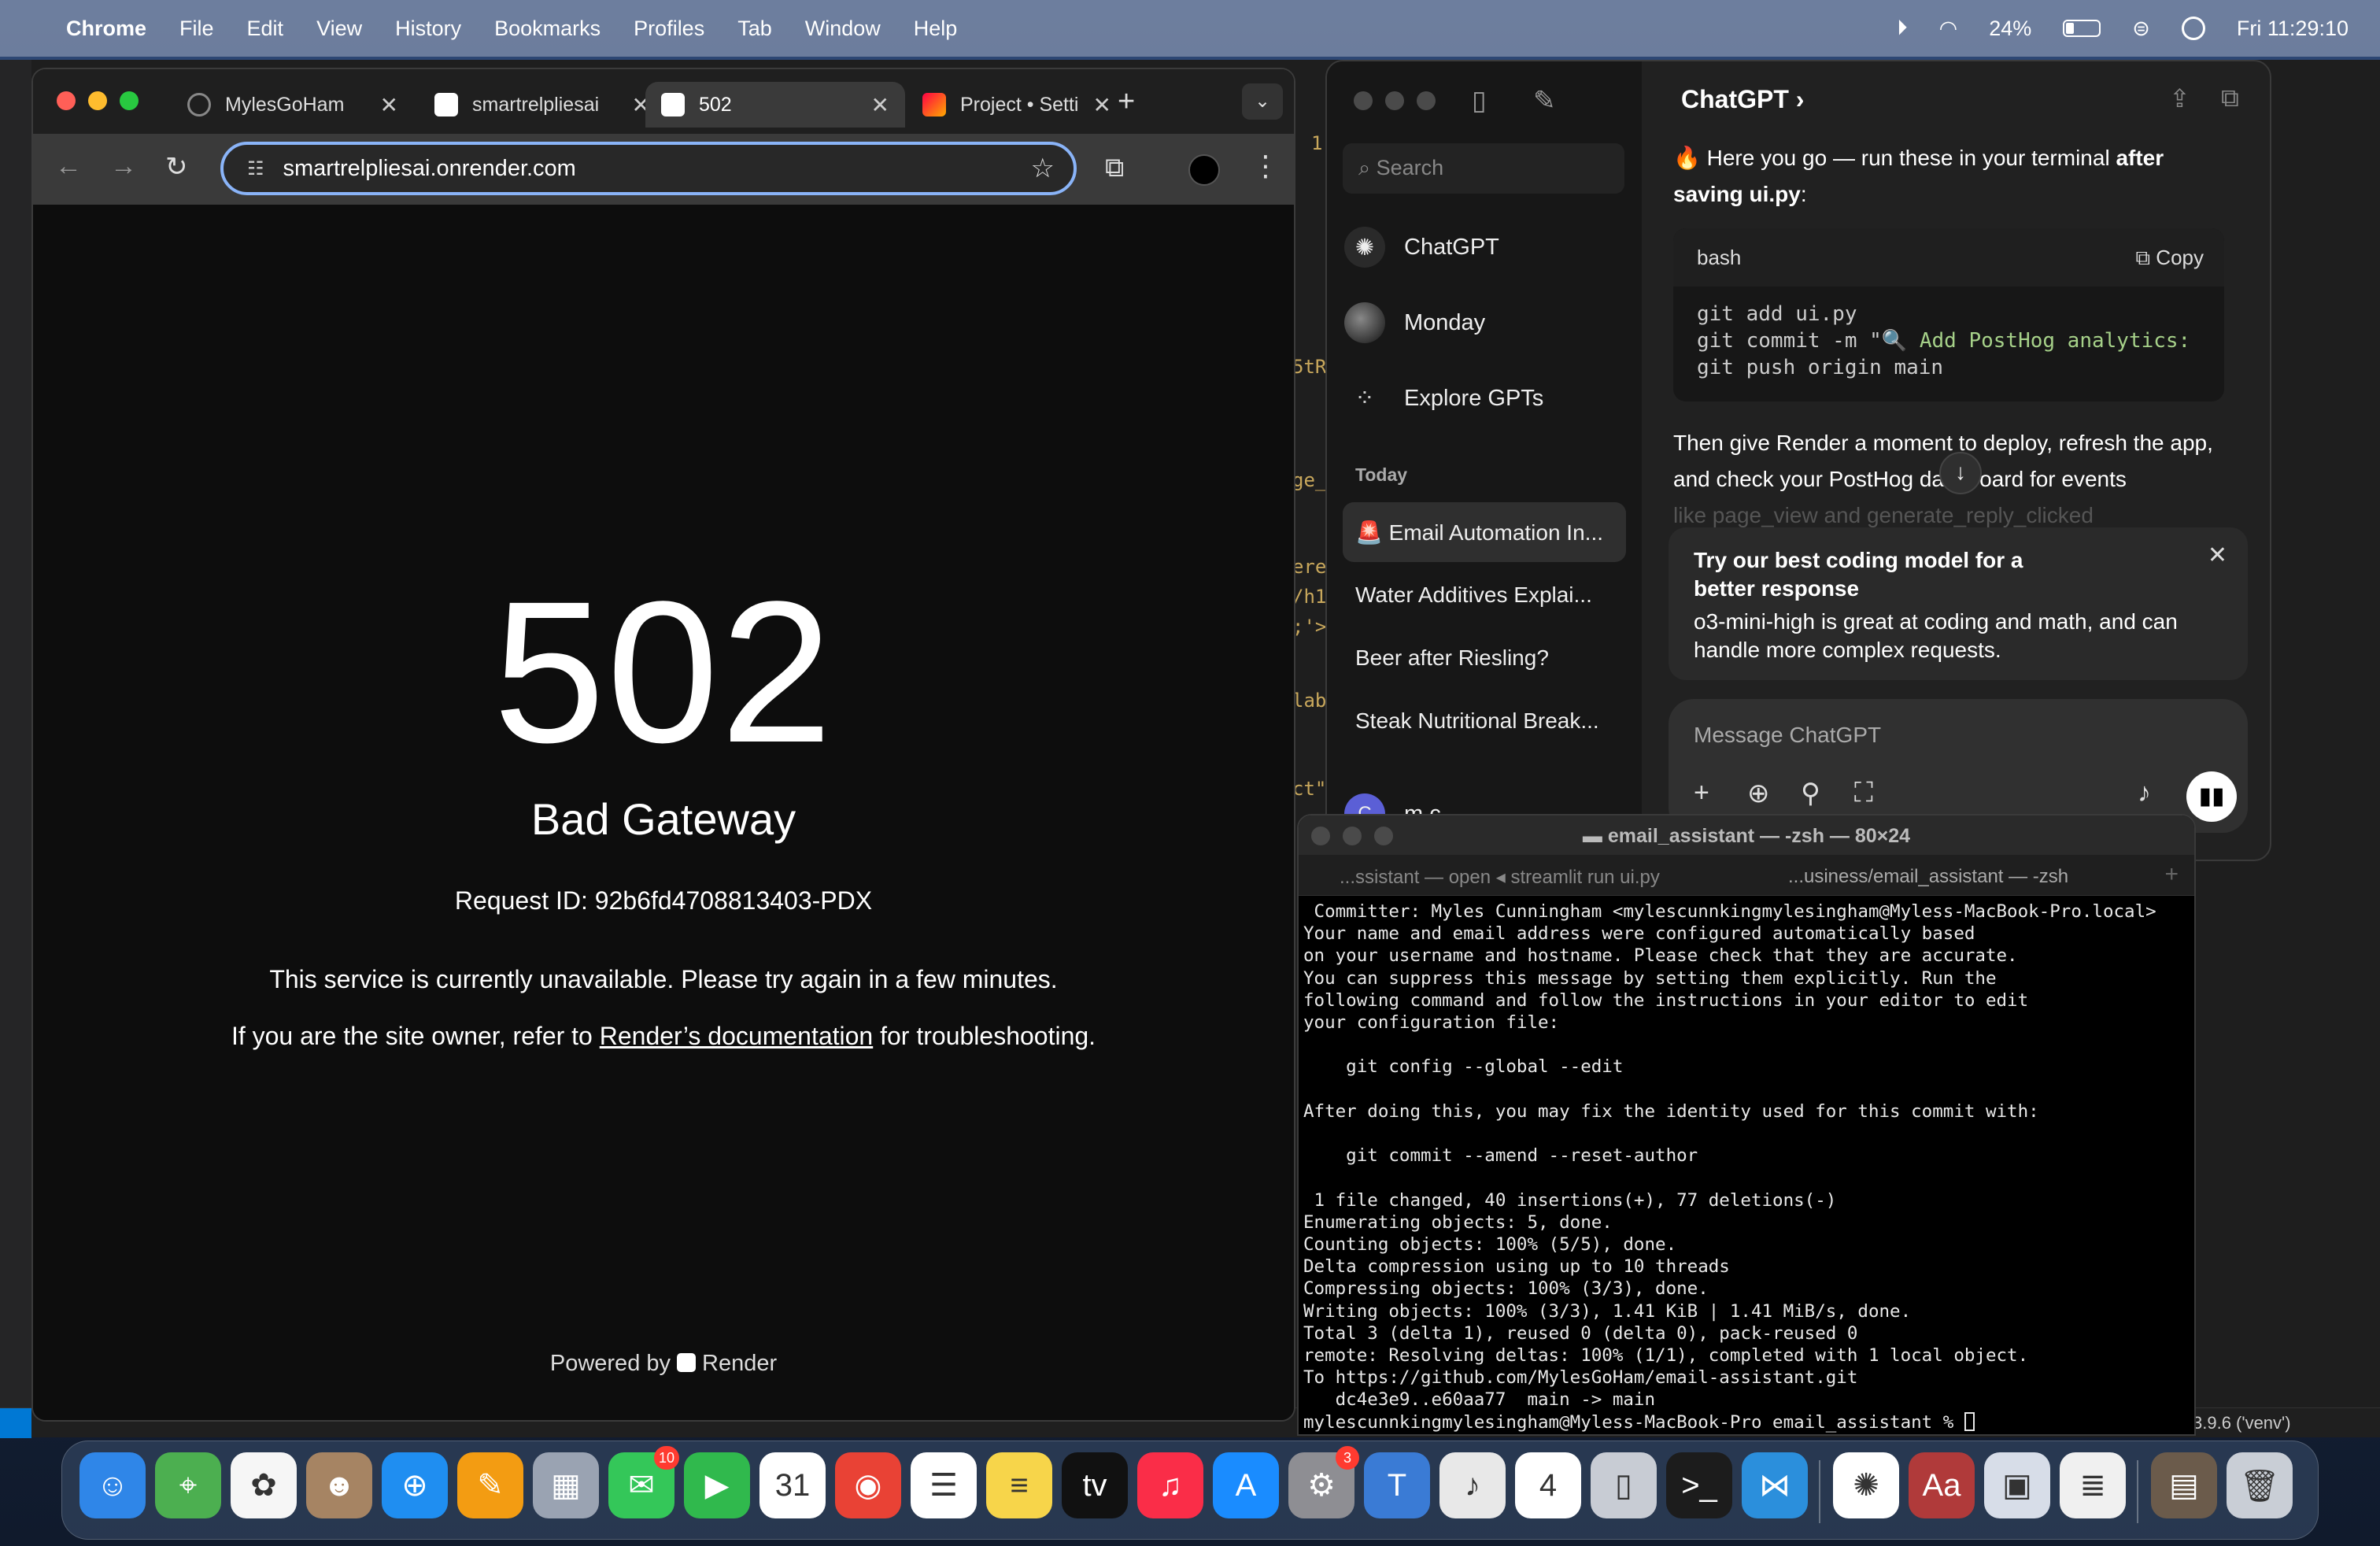 The image size is (2380, 1546). I want to click on voice-mode-icon: ▮▮, so click(2211, 797).